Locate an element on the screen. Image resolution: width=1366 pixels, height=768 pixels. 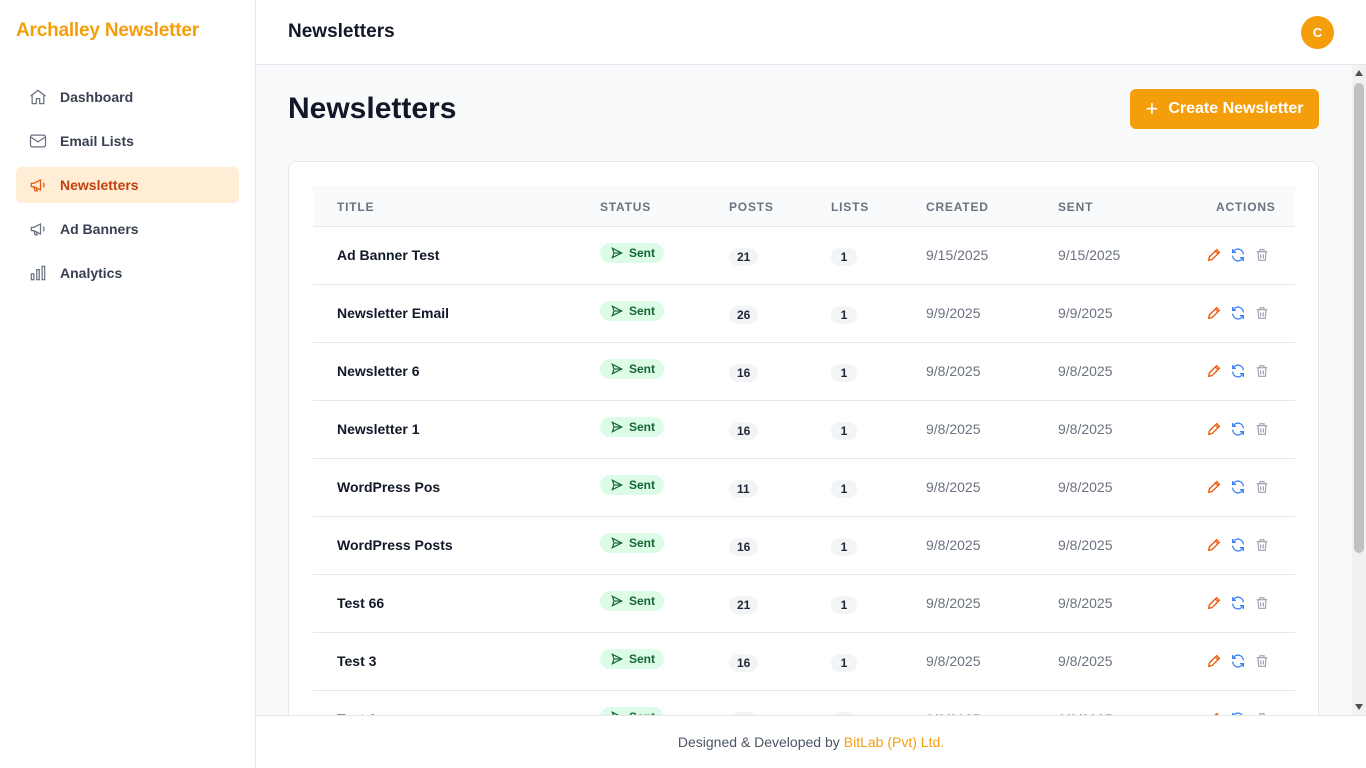
brand-title: Archalley Newsletter is located at coordinates (107, 31).